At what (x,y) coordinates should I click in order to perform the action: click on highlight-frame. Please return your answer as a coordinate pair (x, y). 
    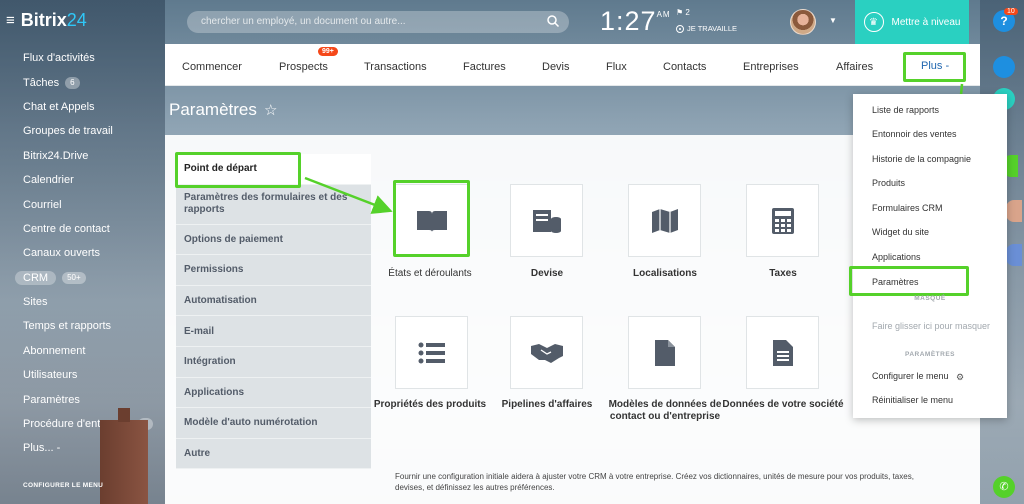
    Looking at the image, I should click on (909, 281).